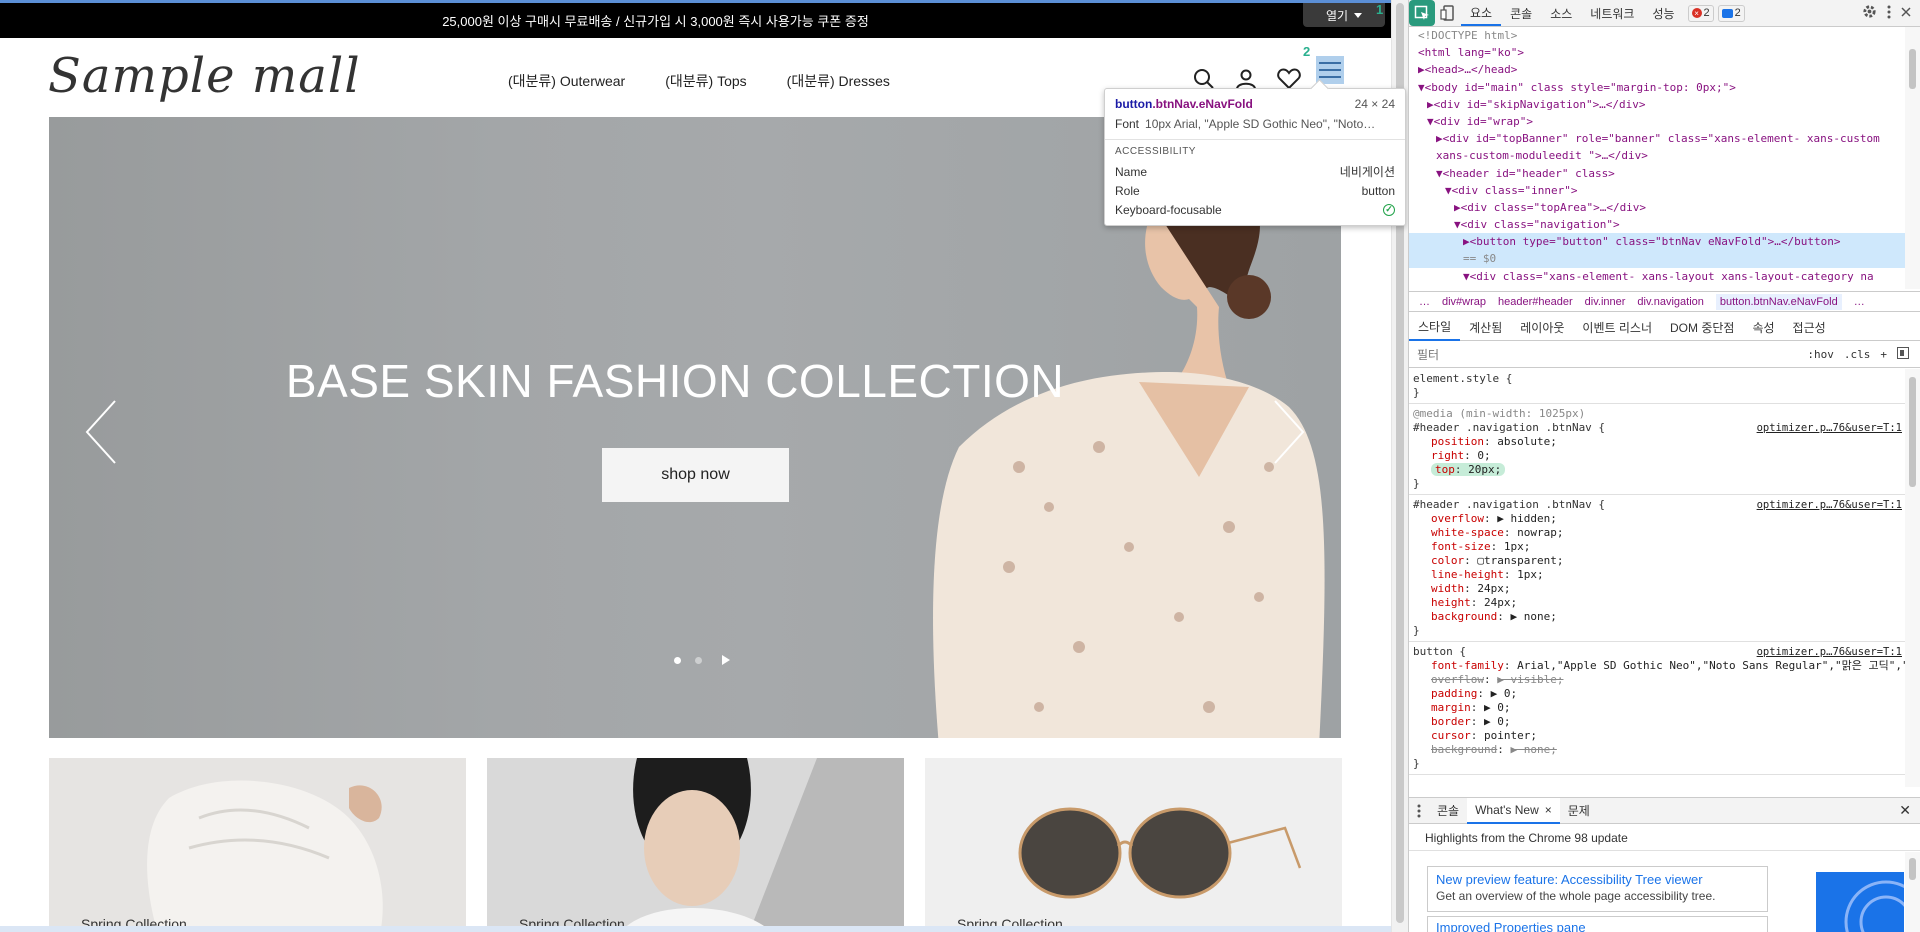  Describe the element at coordinates (1520, 560) in the screenshot. I see `property-value: ▢transparent;` at that location.